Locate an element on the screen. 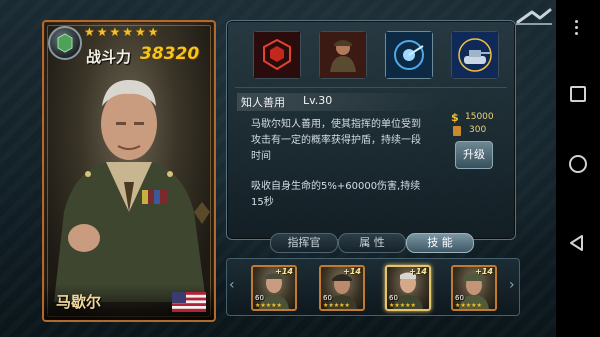 The image size is (600, 337). tab-attributes: 属 性 is located at coordinates (372, 243).